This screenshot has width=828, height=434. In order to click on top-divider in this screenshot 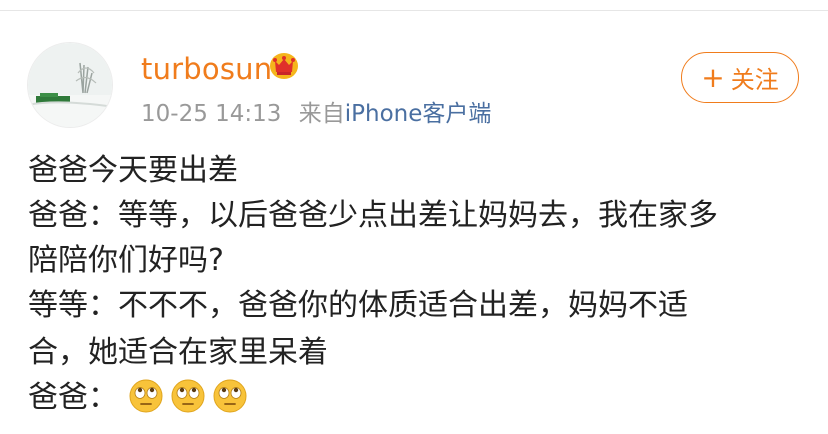, I will do `click(414, 10)`.